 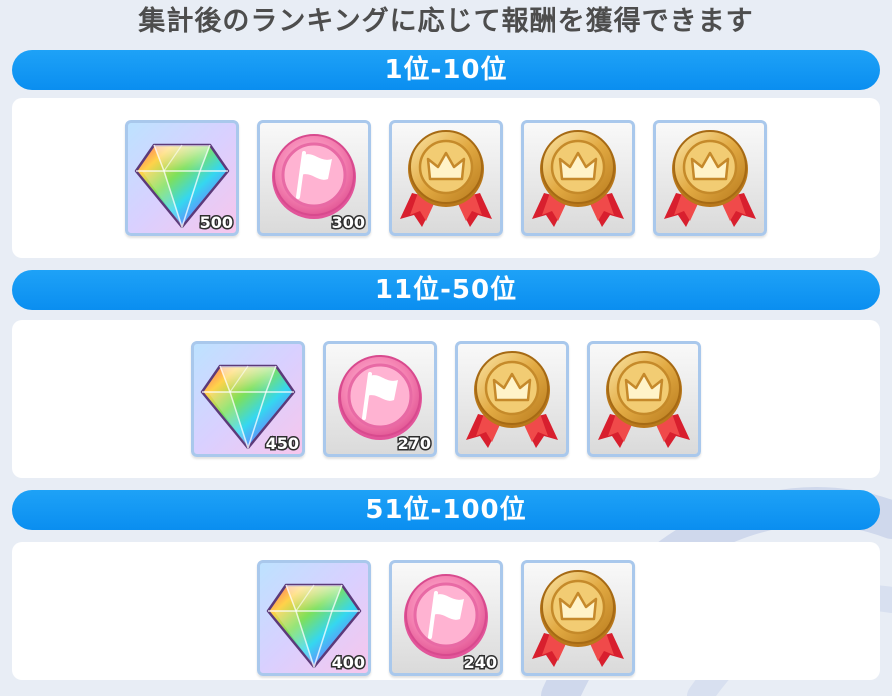 What do you see at coordinates (348, 223) in the screenshot?
I see `reward-amount: 300` at bounding box center [348, 223].